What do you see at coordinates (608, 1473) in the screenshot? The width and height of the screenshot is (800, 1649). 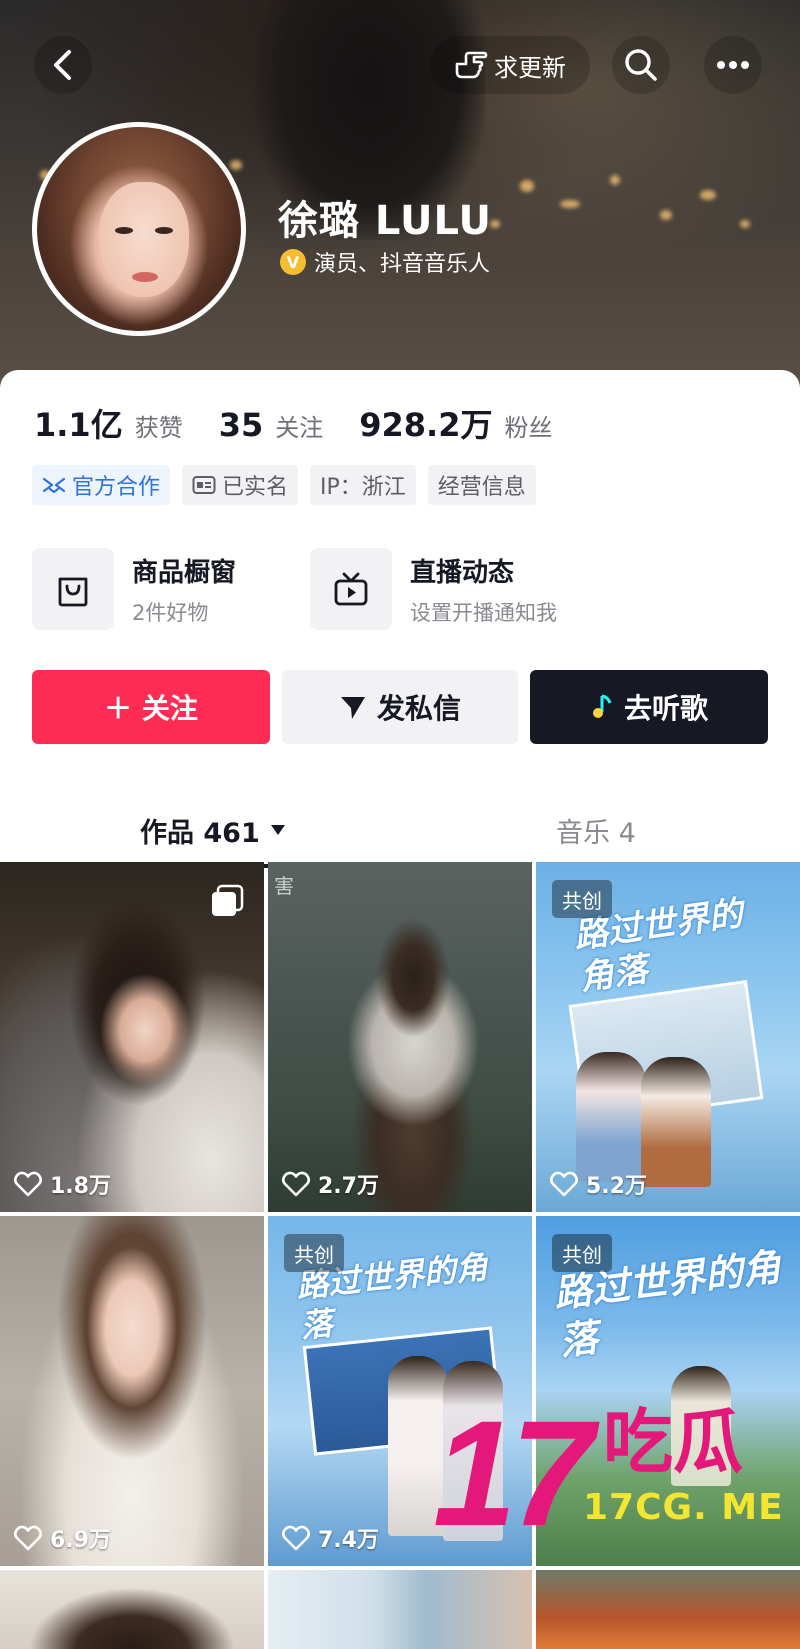 I see `watermark-logo: 17 吃瓜 17CG. ME` at bounding box center [608, 1473].